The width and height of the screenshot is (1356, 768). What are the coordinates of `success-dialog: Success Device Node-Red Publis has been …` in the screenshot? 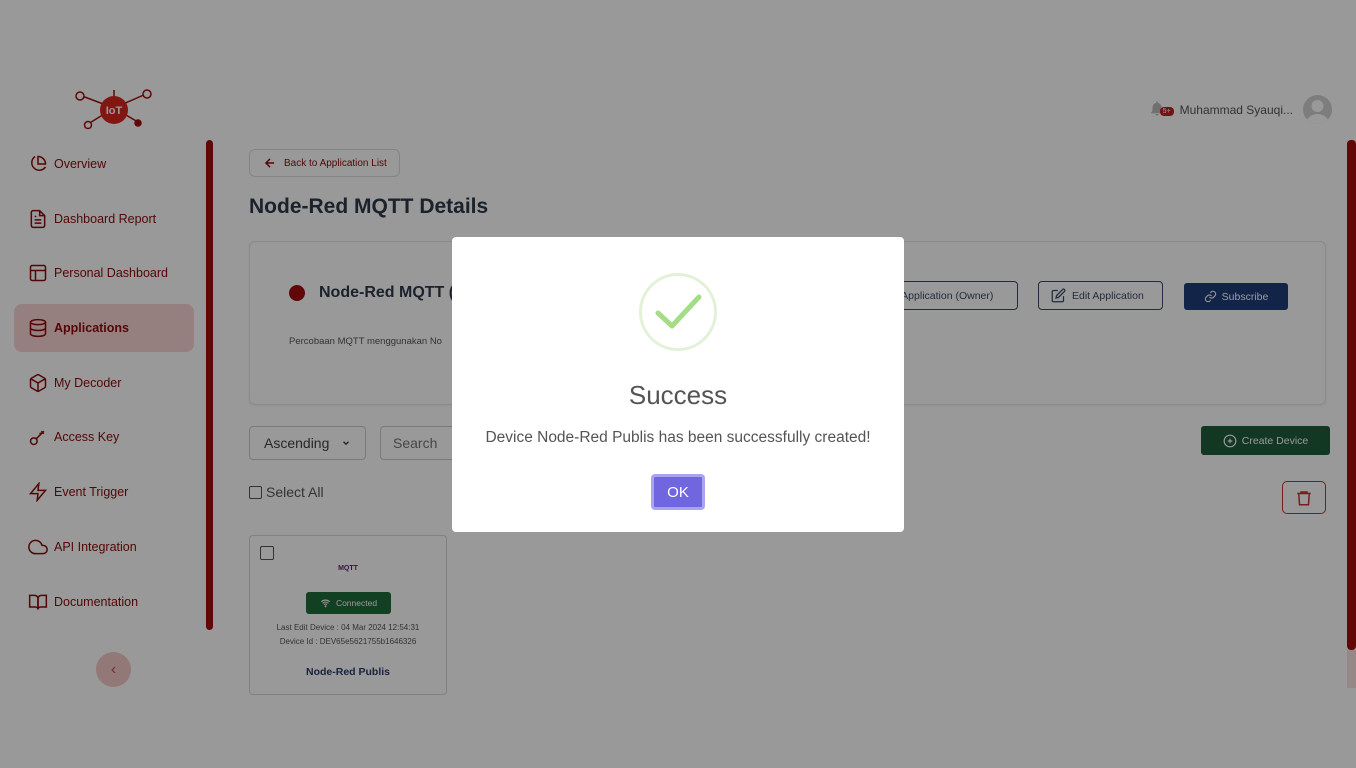 It's located at (678, 384).